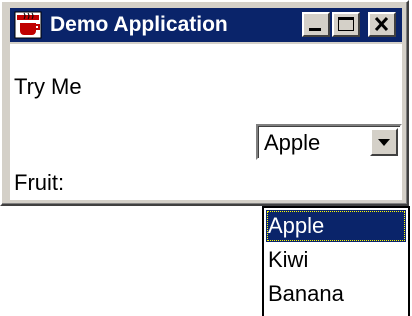 The image size is (412, 316). I want to click on combo-selected-value: Apple, so click(292, 142).